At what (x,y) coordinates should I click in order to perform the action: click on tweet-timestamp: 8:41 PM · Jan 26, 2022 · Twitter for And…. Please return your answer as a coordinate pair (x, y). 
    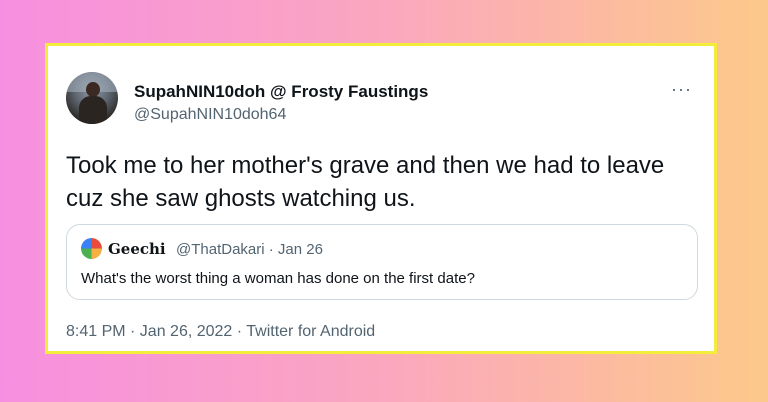
    Looking at the image, I should click on (220, 332).